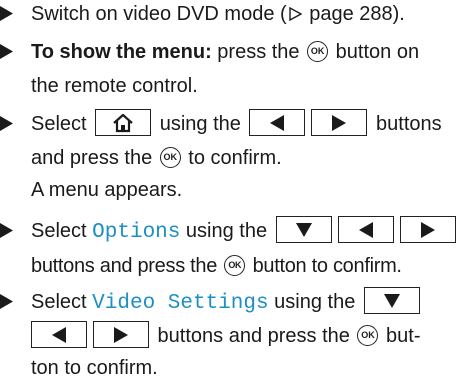  I want to click on page-reference-icon, so click(295, 16).